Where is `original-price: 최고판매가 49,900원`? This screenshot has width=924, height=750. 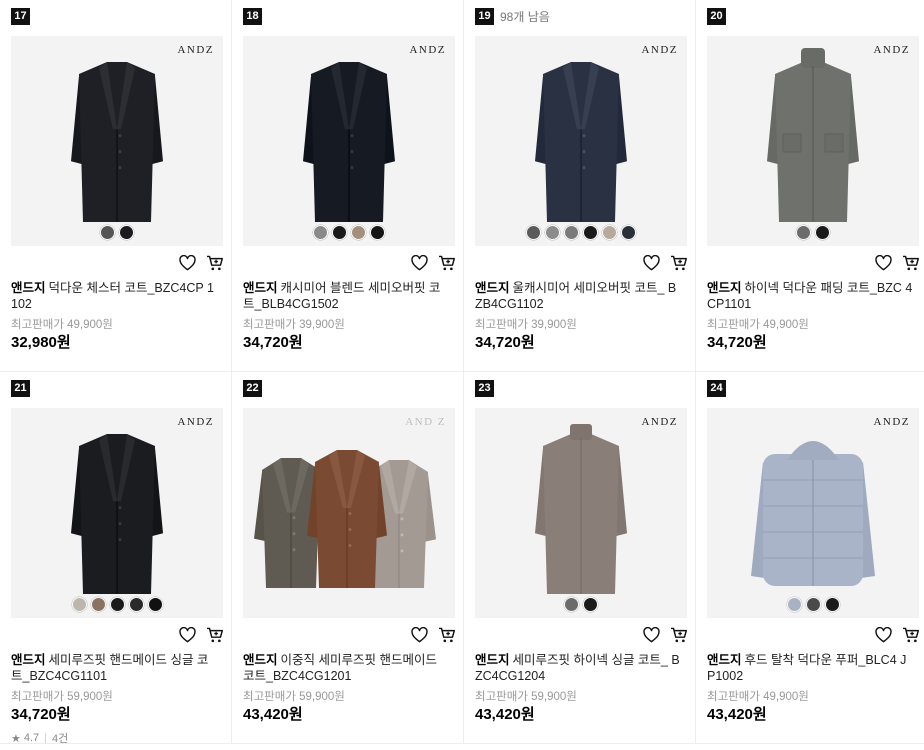 original-price: 최고판매가 49,900원 is located at coordinates (758, 697).